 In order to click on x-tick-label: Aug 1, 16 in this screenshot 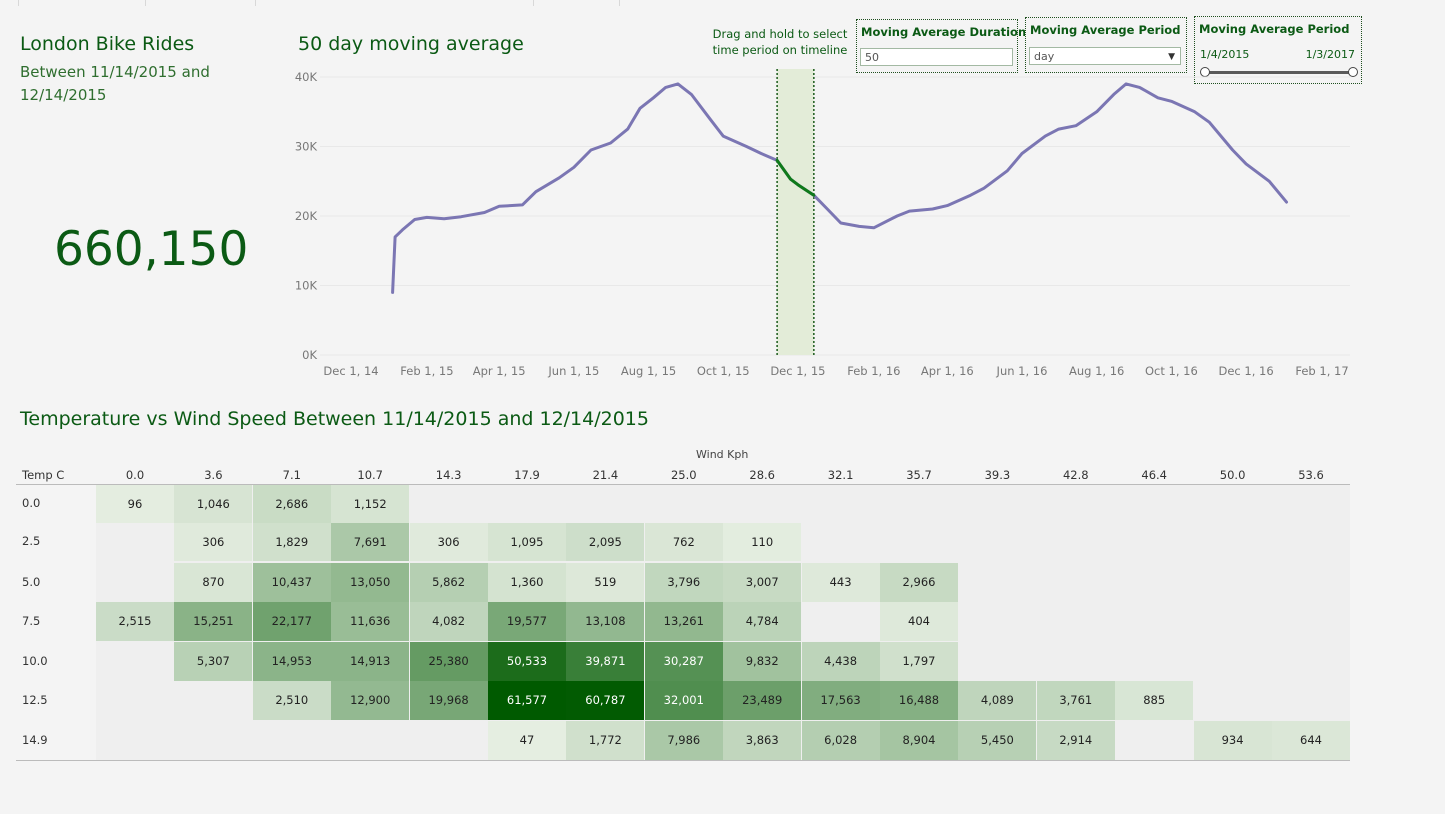, I will do `click(1096, 371)`.